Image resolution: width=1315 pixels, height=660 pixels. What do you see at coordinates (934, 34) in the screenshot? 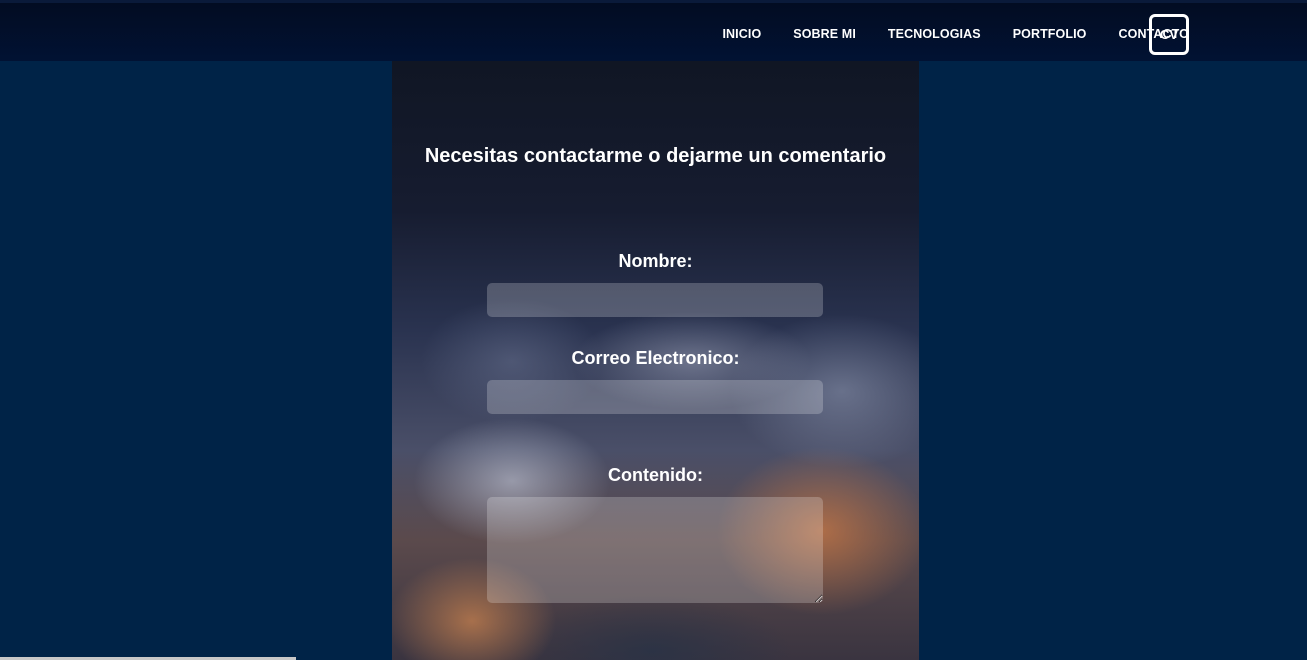
I see `nav-link-tecnologias: TECNOLOGIAS` at bounding box center [934, 34].